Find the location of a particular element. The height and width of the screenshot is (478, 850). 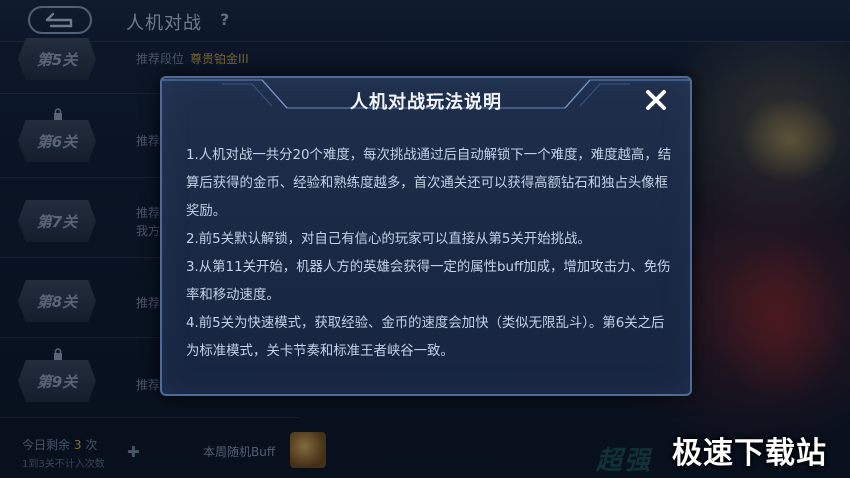

dialog-title: 人机对战玩法说明 is located at coordinates (426, 102).